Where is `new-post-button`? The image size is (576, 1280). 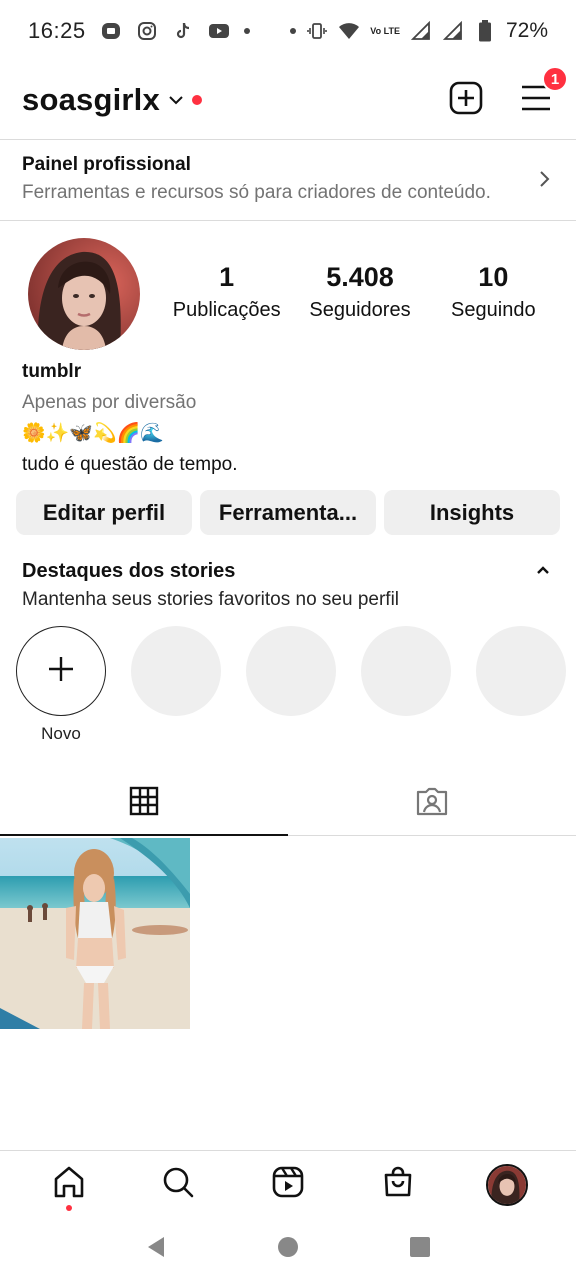 new-post-button is located at coordinates (466, 100).